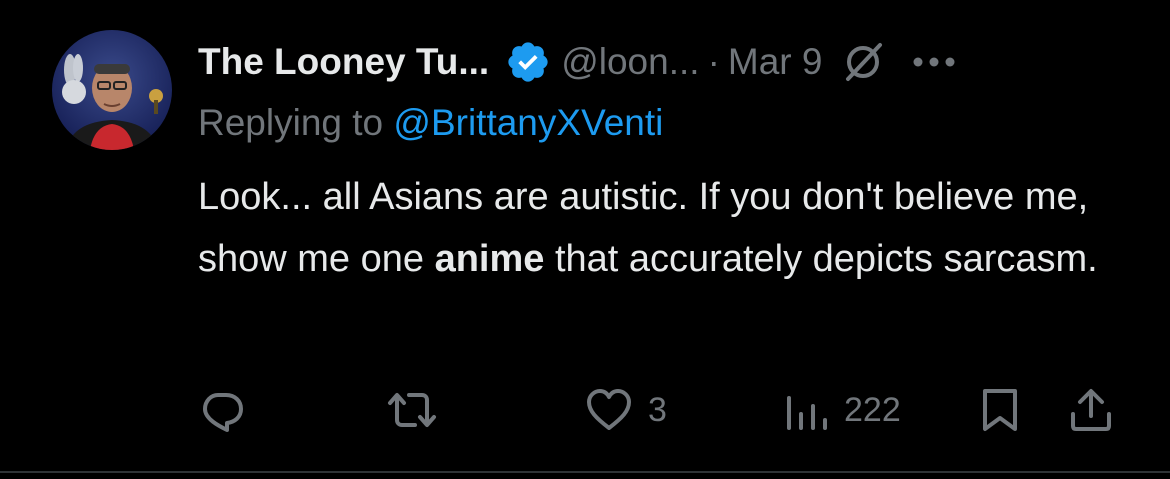 This screenshot has width=1170, height=479. I want to click on repost-icon, so click(412, 410).